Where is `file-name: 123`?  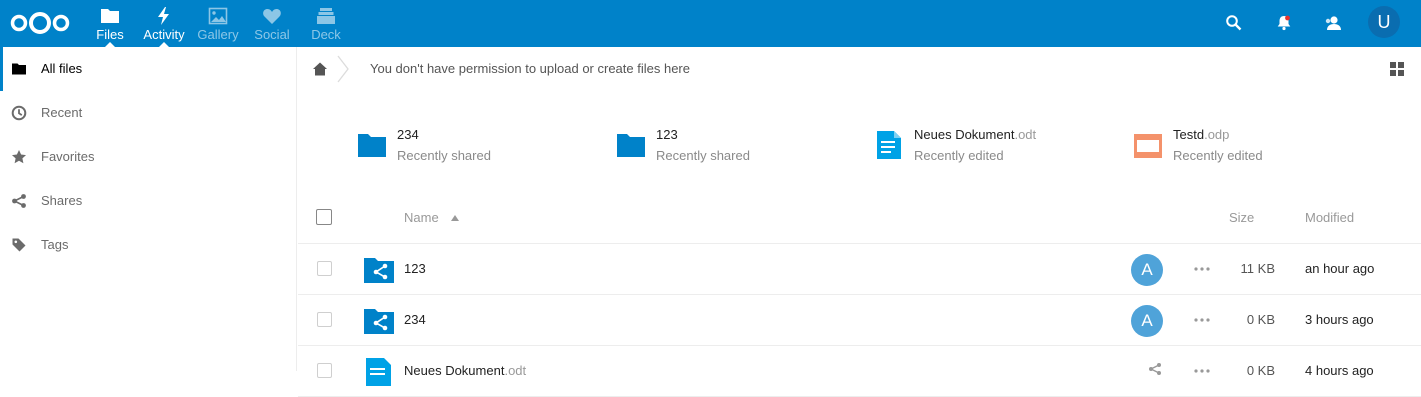
file-name: 123 is located at coordinates (415, 268).